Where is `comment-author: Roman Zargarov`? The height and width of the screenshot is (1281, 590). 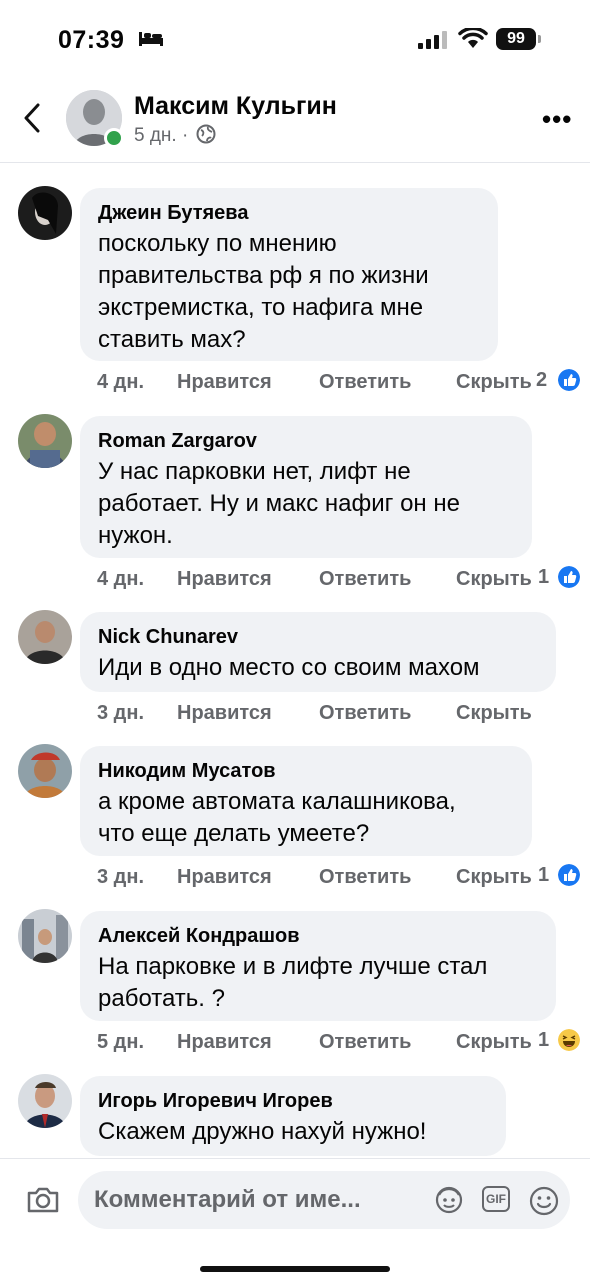
comment-author: Roman Zargarov is located at coordinates (306, 441).